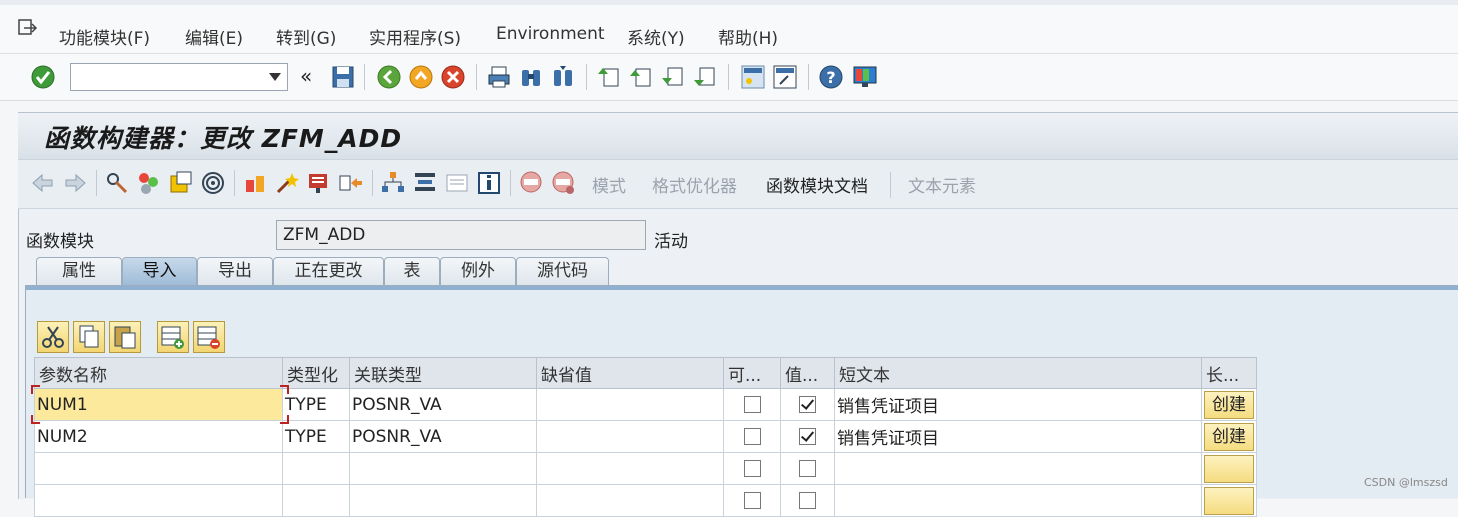 The image size is (1458, 517). Describe the element at coordinates (609, 77) in the screenshot. I see `first-page-icon` at that location.